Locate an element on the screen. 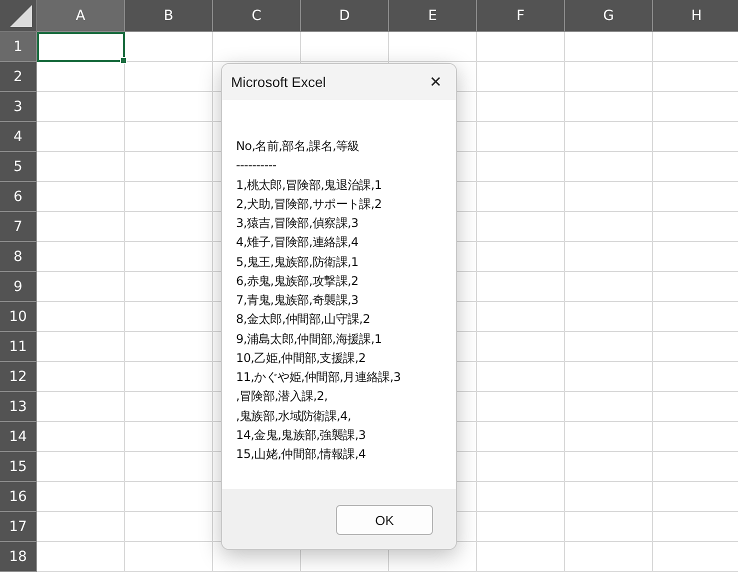  select-all-button is located at coordinates (18, 16).